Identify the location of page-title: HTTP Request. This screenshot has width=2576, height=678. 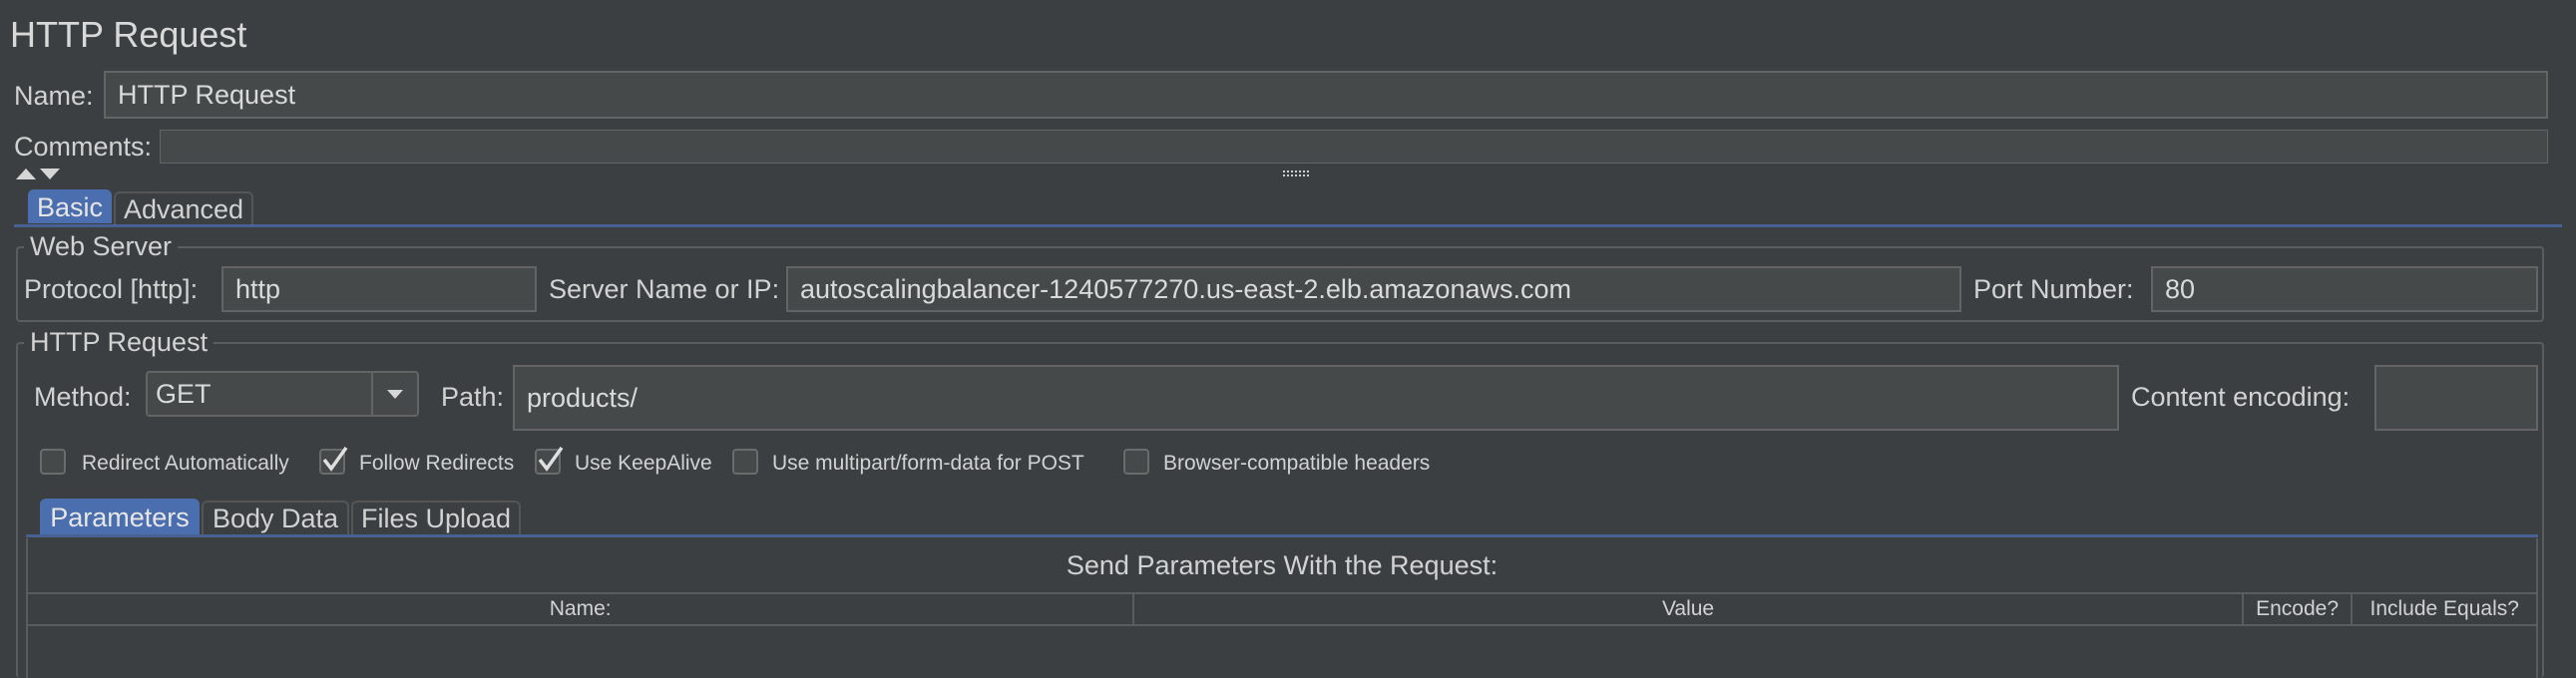
(128, 34).